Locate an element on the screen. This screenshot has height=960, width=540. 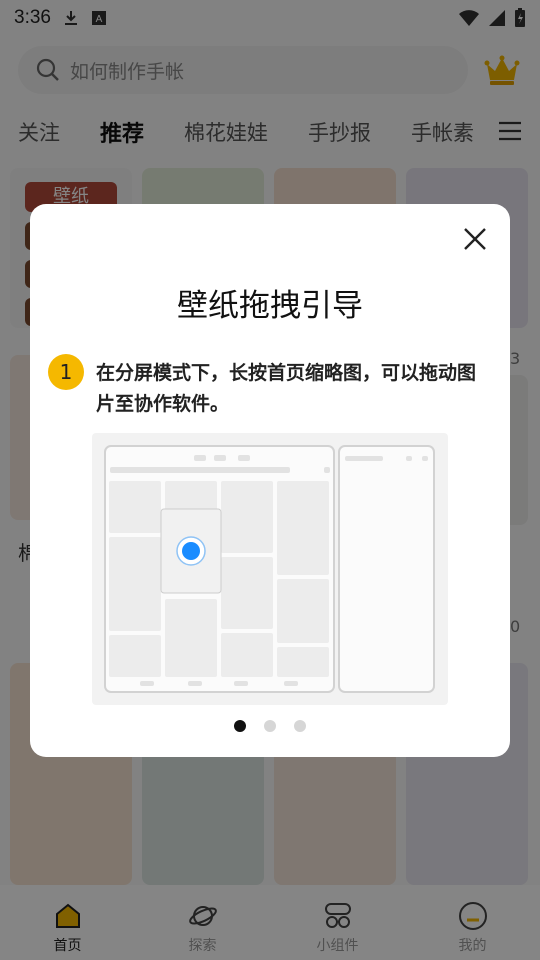
dialog-title: 壁纸拖拽引导 is located at coordinates (270, 306).